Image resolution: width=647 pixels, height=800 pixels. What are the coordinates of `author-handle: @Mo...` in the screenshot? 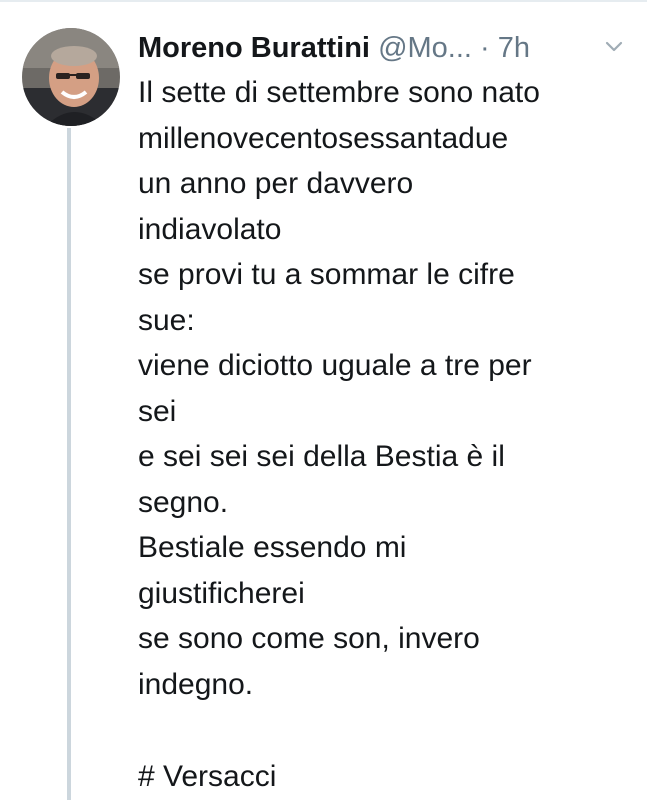 It's located at (425, 48).